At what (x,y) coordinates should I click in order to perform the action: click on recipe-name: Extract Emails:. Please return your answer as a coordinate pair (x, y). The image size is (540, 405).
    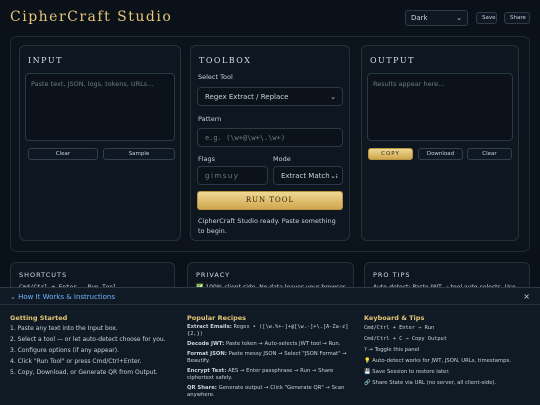
    Looking at the image, I should click on (209, 327).